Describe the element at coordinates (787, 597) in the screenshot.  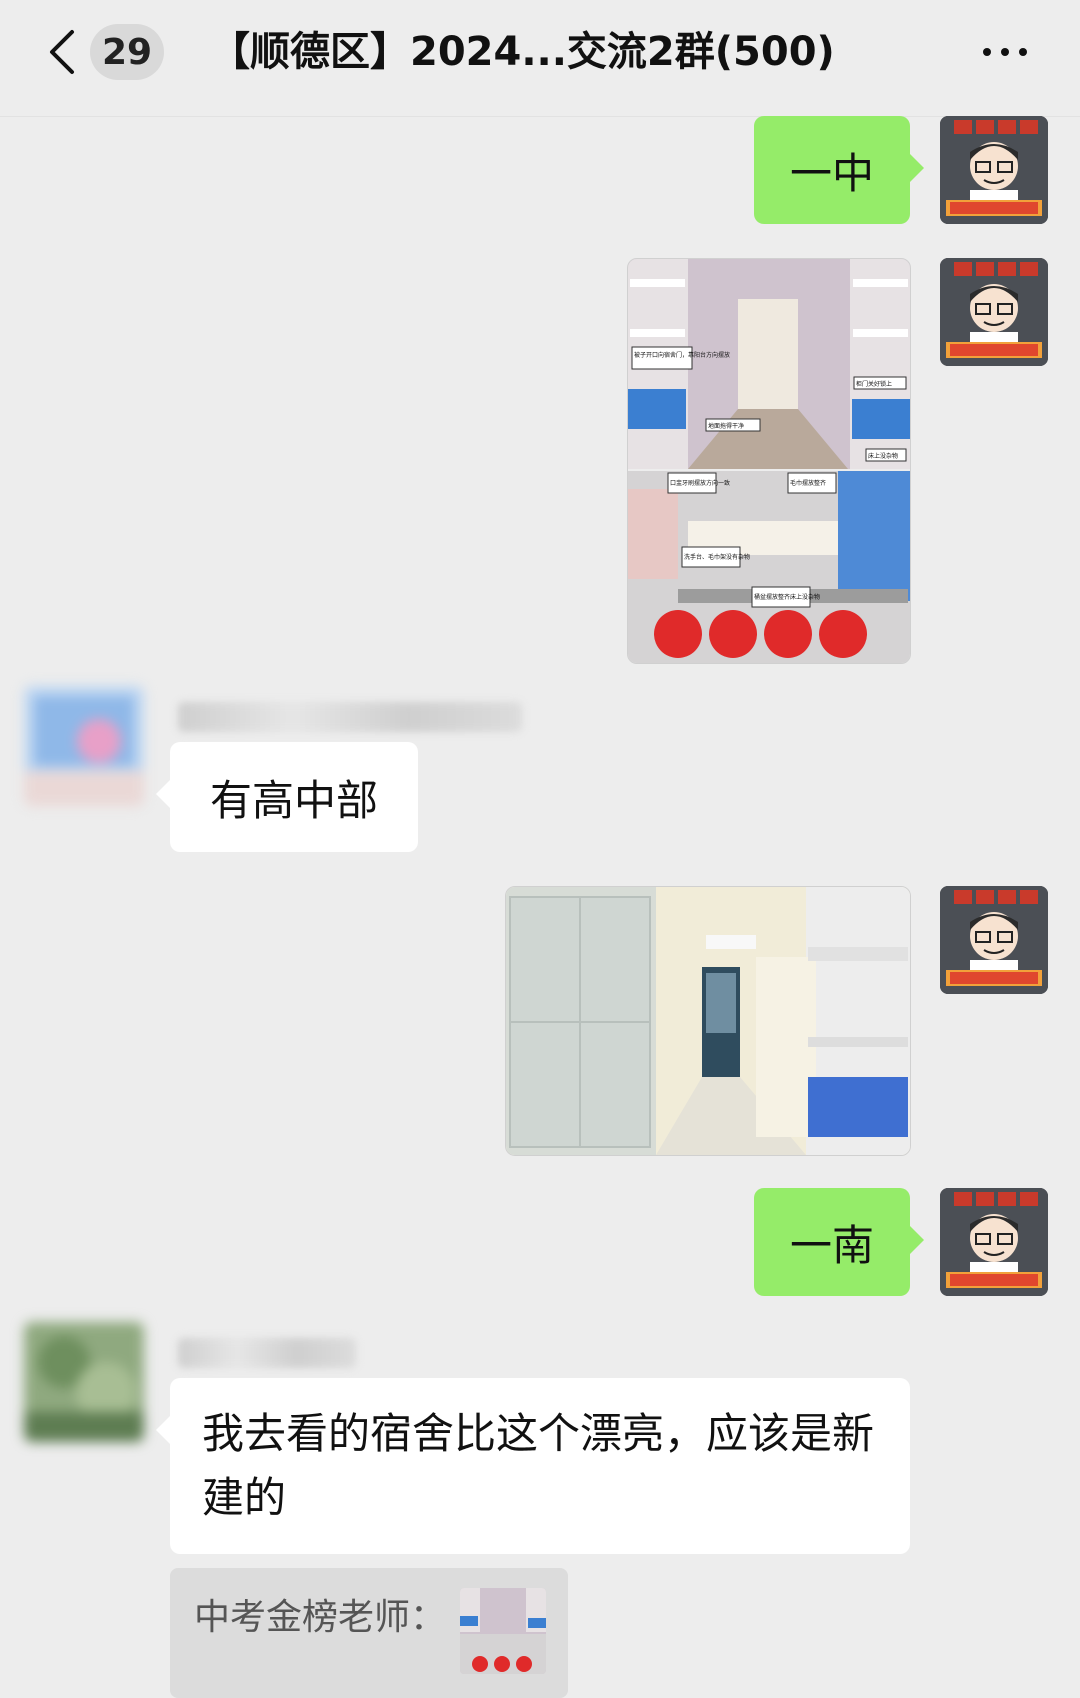
I see `dorm-label: 桶盆摆放整齐床上没杂物` at that location.